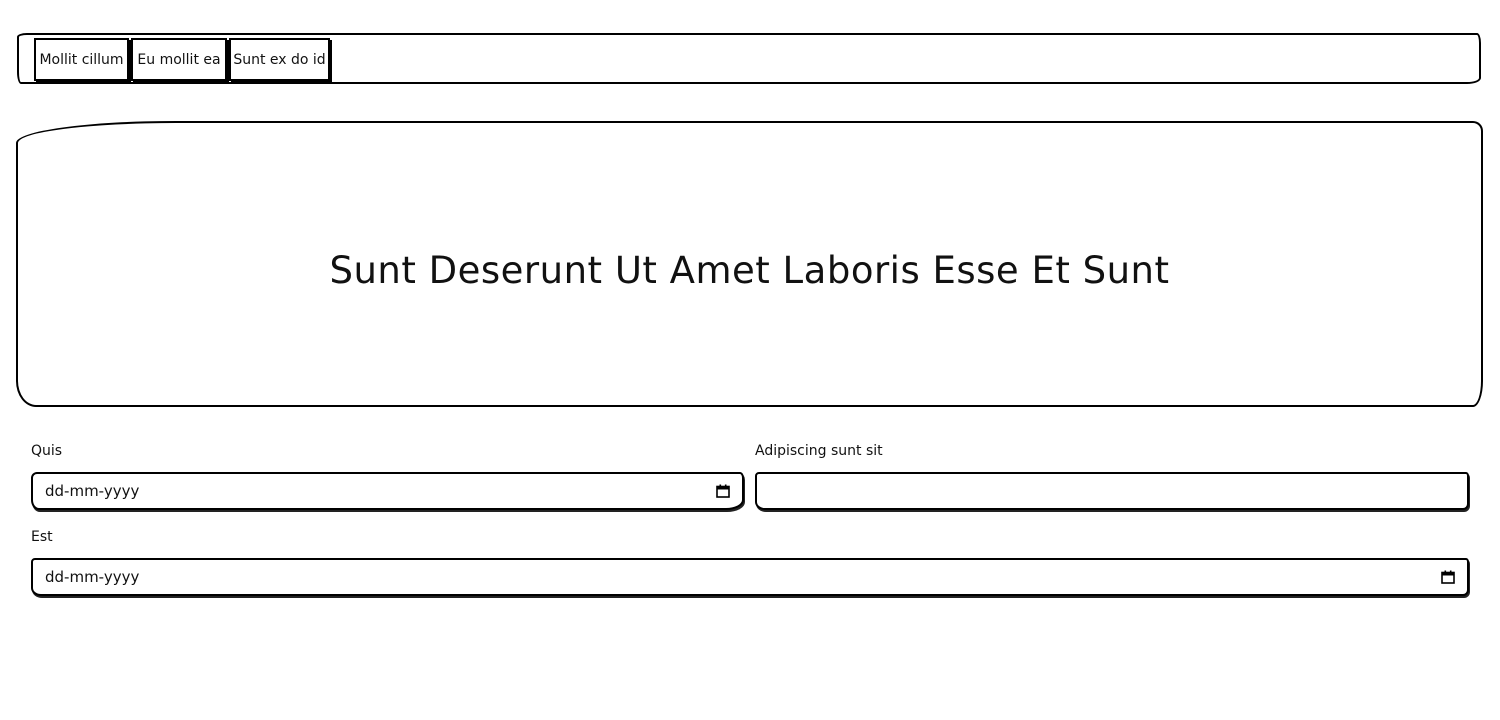  What do you see at coordinates (750, 577) in the screenshot?
I see `est-date-input: dd-mm-yyyy` at bounding box center [750, 577].